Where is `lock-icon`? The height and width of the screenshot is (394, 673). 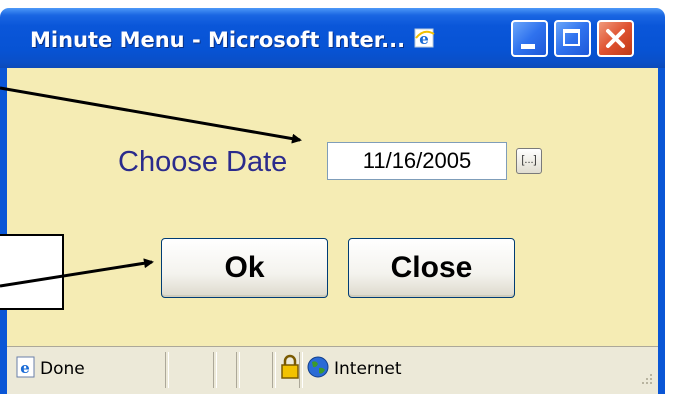
lock-icon is located at coordinates (290, 367).